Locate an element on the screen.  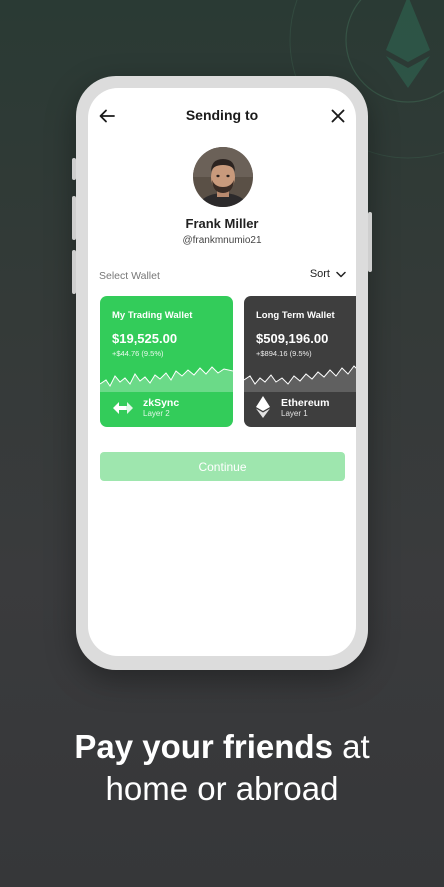
wallet-change: +$44.76 (9.5%) is located at coordinates (138, 353).